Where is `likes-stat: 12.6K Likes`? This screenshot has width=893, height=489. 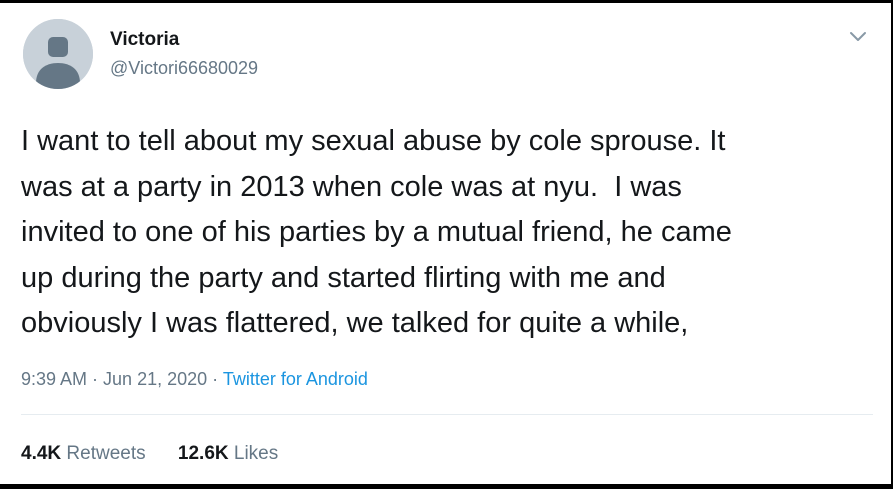
likes-stat: 12.6K Likes is located at coordinates (228, 454).